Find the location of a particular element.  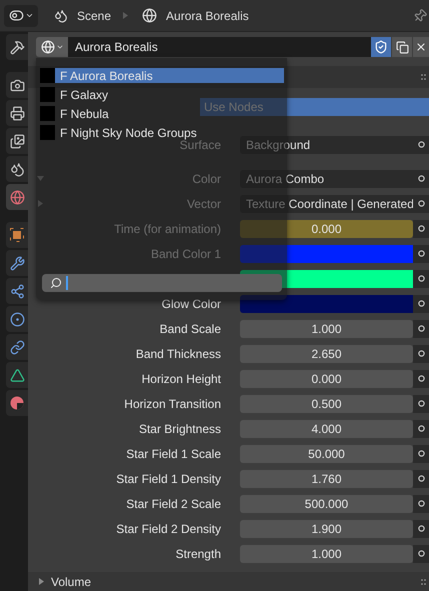

toggle-icon is located at coordinates (16, 15).